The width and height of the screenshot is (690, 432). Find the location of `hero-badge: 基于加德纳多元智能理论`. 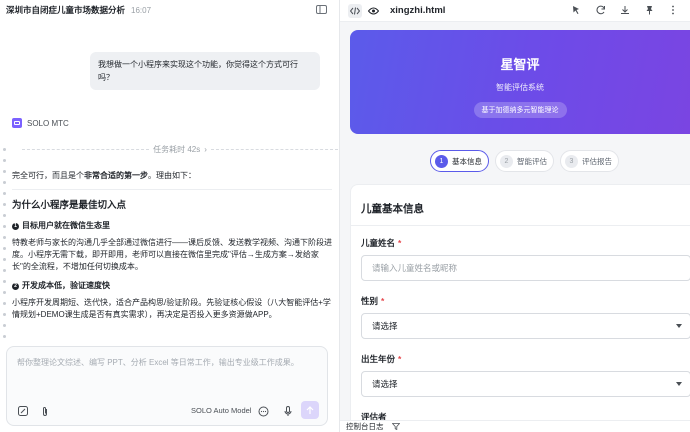

hero-badge: 基于加德纳多元智能理论 is located at coordinates (520, 110).